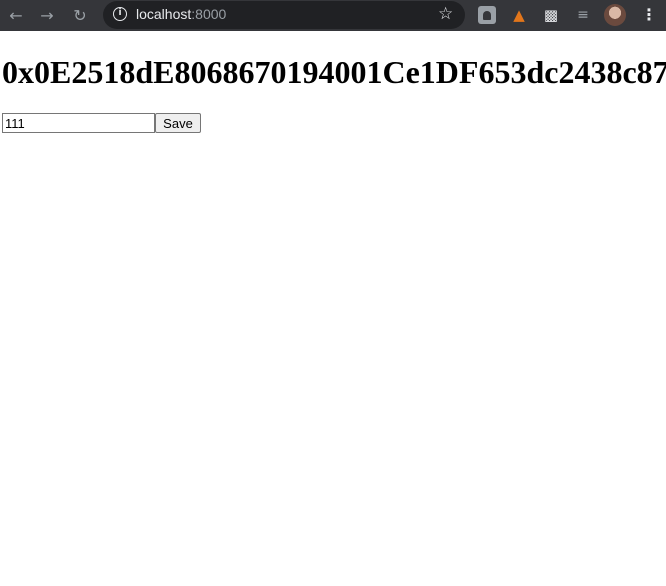  I want to click on save-button: Save, so click(178, 123).